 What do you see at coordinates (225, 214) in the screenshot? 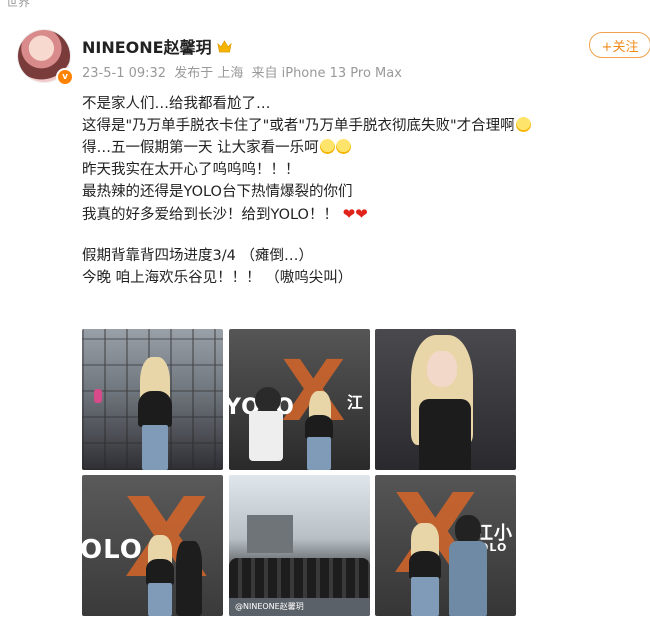
I see `post-line: 我真的好多爱给到长沙！给到YOLO！！ ❤❤` at bounding box center [225, 214].